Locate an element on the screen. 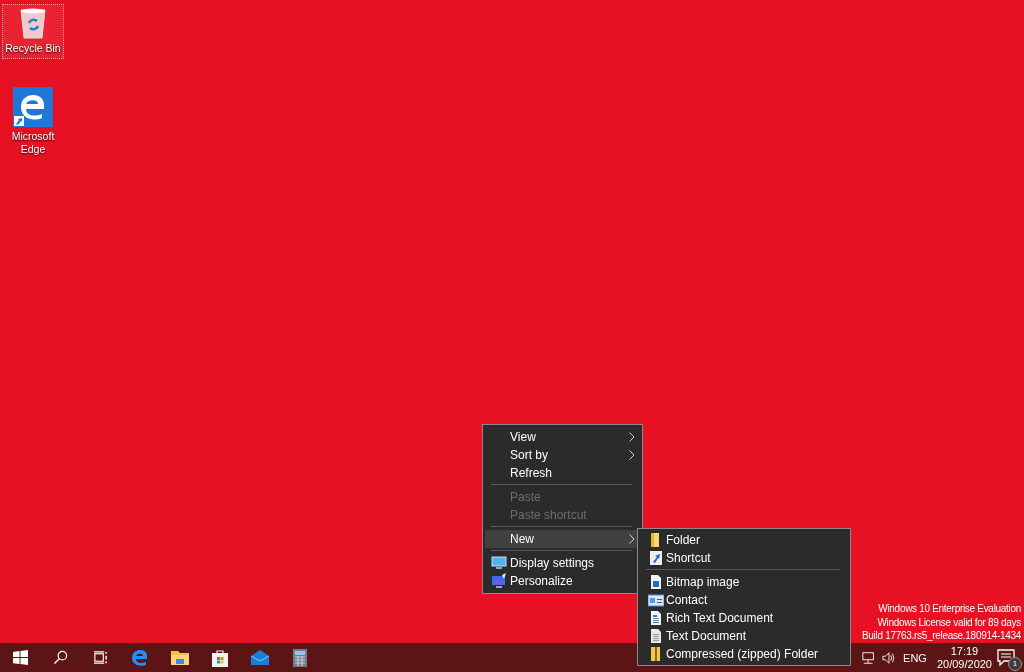 The width and height of the screenshot is (1024, 672). menu-item: Contact is located at coordinates (744, 600).